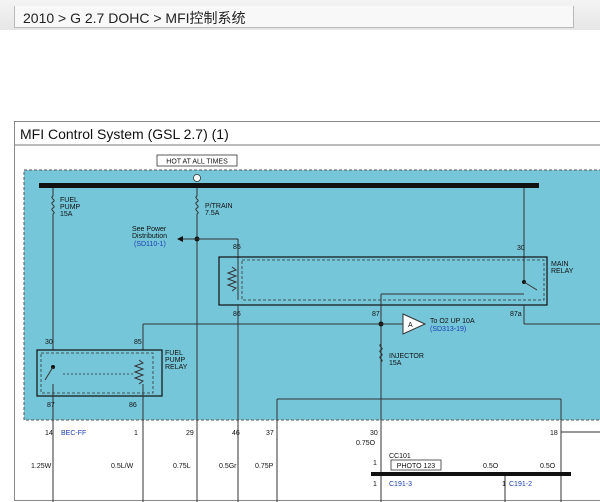 The image size is (600, 502). I want to click on c191-pin1: 1, so click(375, 484).